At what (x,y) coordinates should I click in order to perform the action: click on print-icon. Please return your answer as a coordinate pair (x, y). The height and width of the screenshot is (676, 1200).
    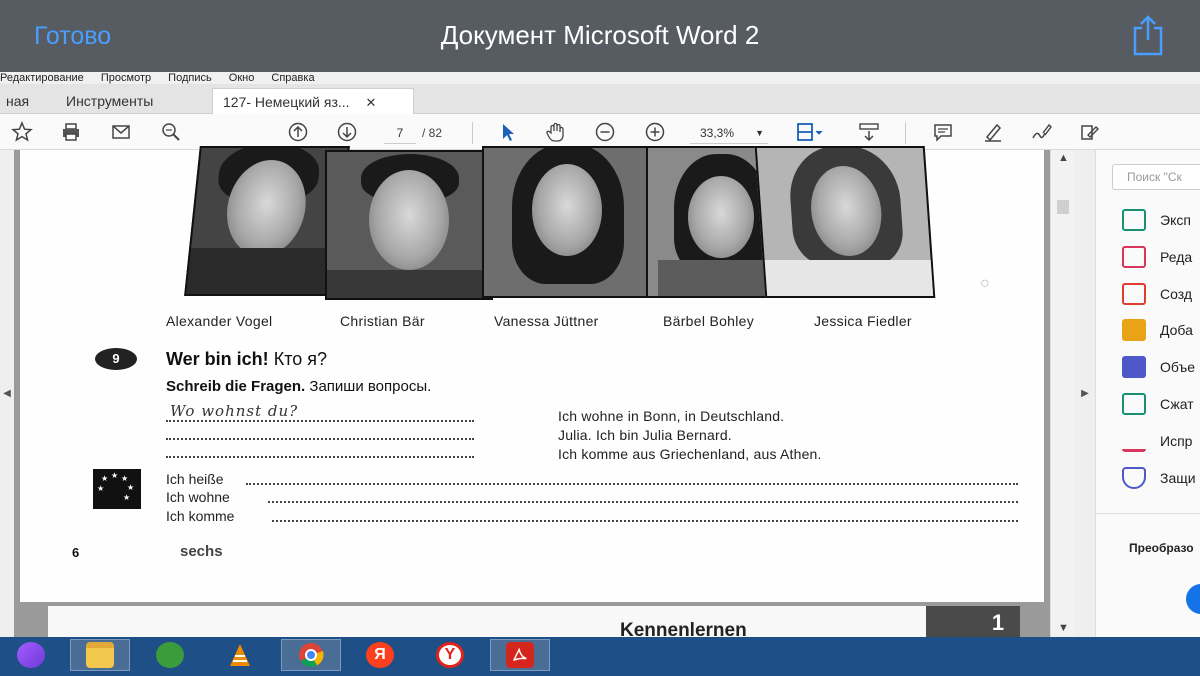
    Looking at the image, I should click on (71, 132).